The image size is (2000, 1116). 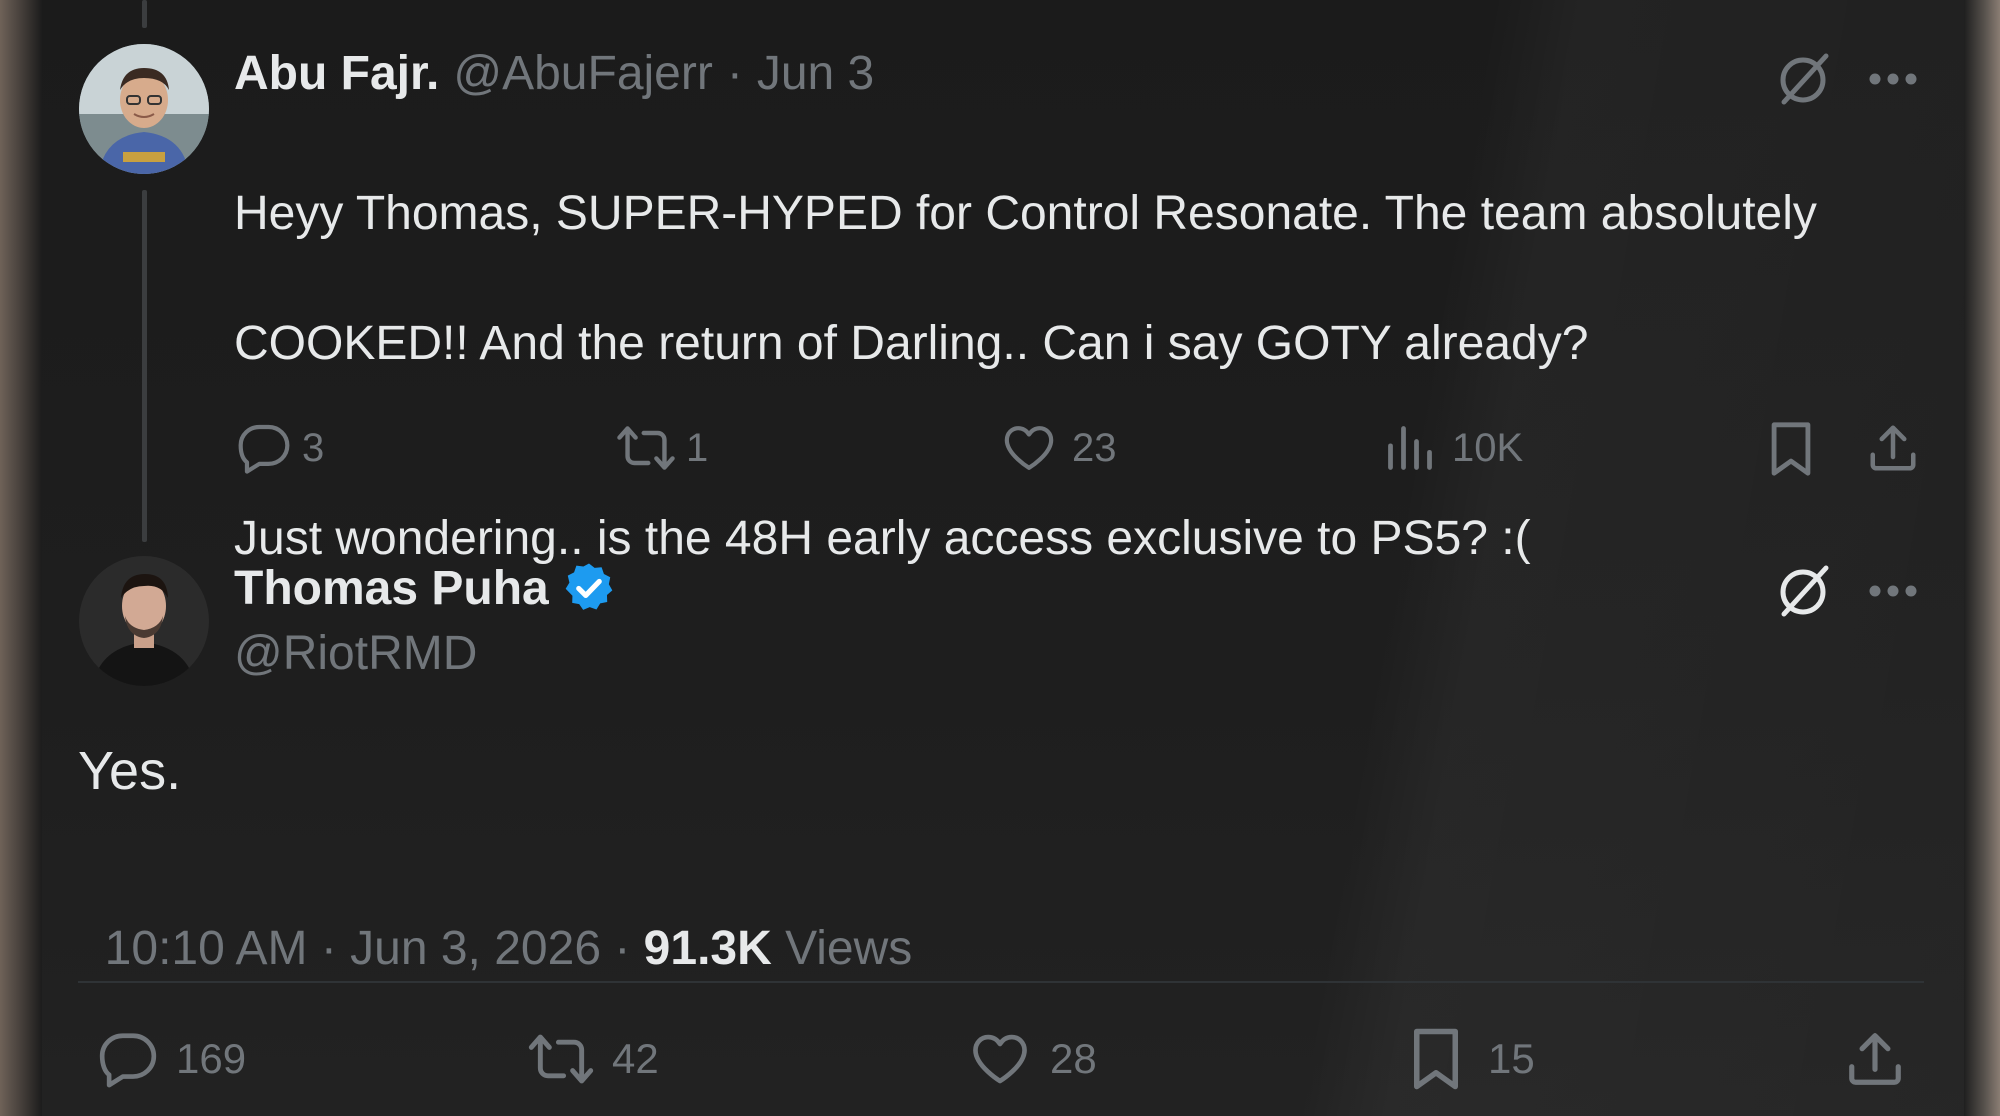 I want to click on tweet-metadata: 10:10 AM · Jun 3, 2026 · 91.3K Views, so click(x=495, y=921).